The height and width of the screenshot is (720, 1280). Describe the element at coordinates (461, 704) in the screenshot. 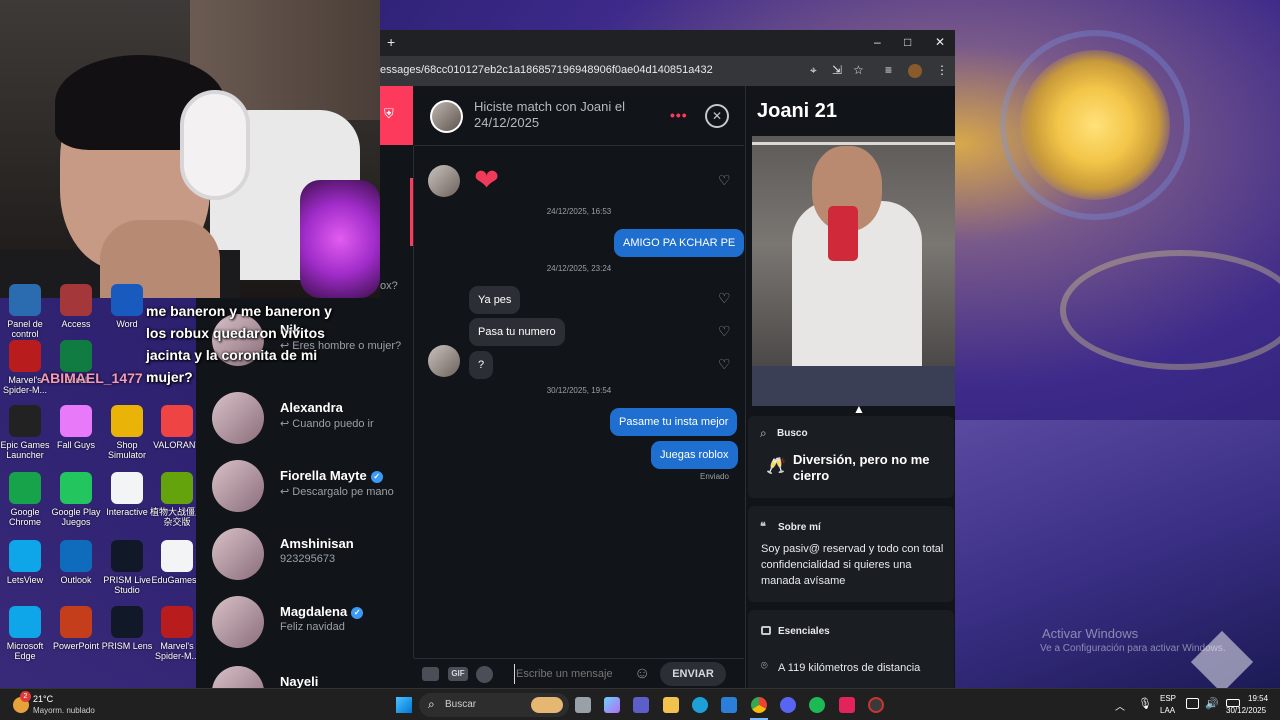

I see `search-placeholder: Buscar` at that location.